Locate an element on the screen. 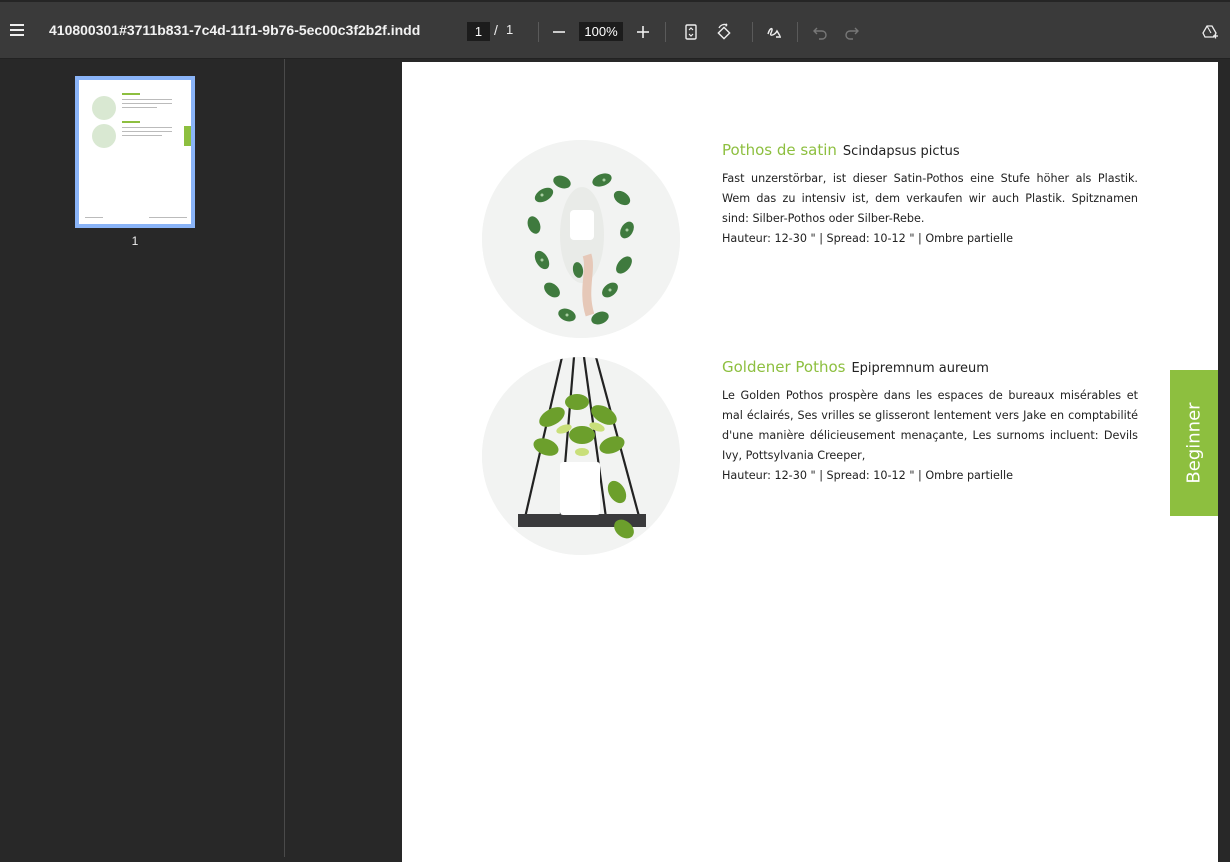 This screenshot has width=1230, height=862. rotate-icon is located at coordinates (724, 31).